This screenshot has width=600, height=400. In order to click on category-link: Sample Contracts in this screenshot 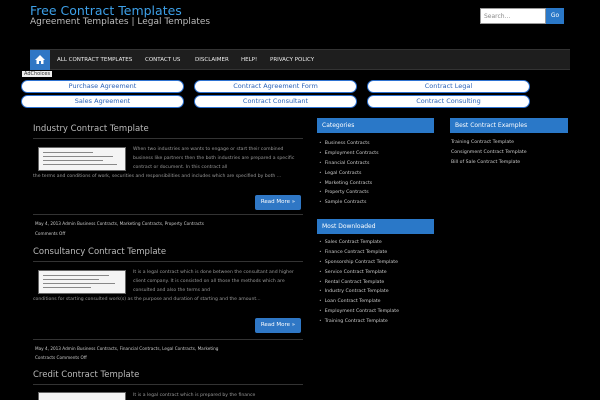, I will do `click(376, 203)`.